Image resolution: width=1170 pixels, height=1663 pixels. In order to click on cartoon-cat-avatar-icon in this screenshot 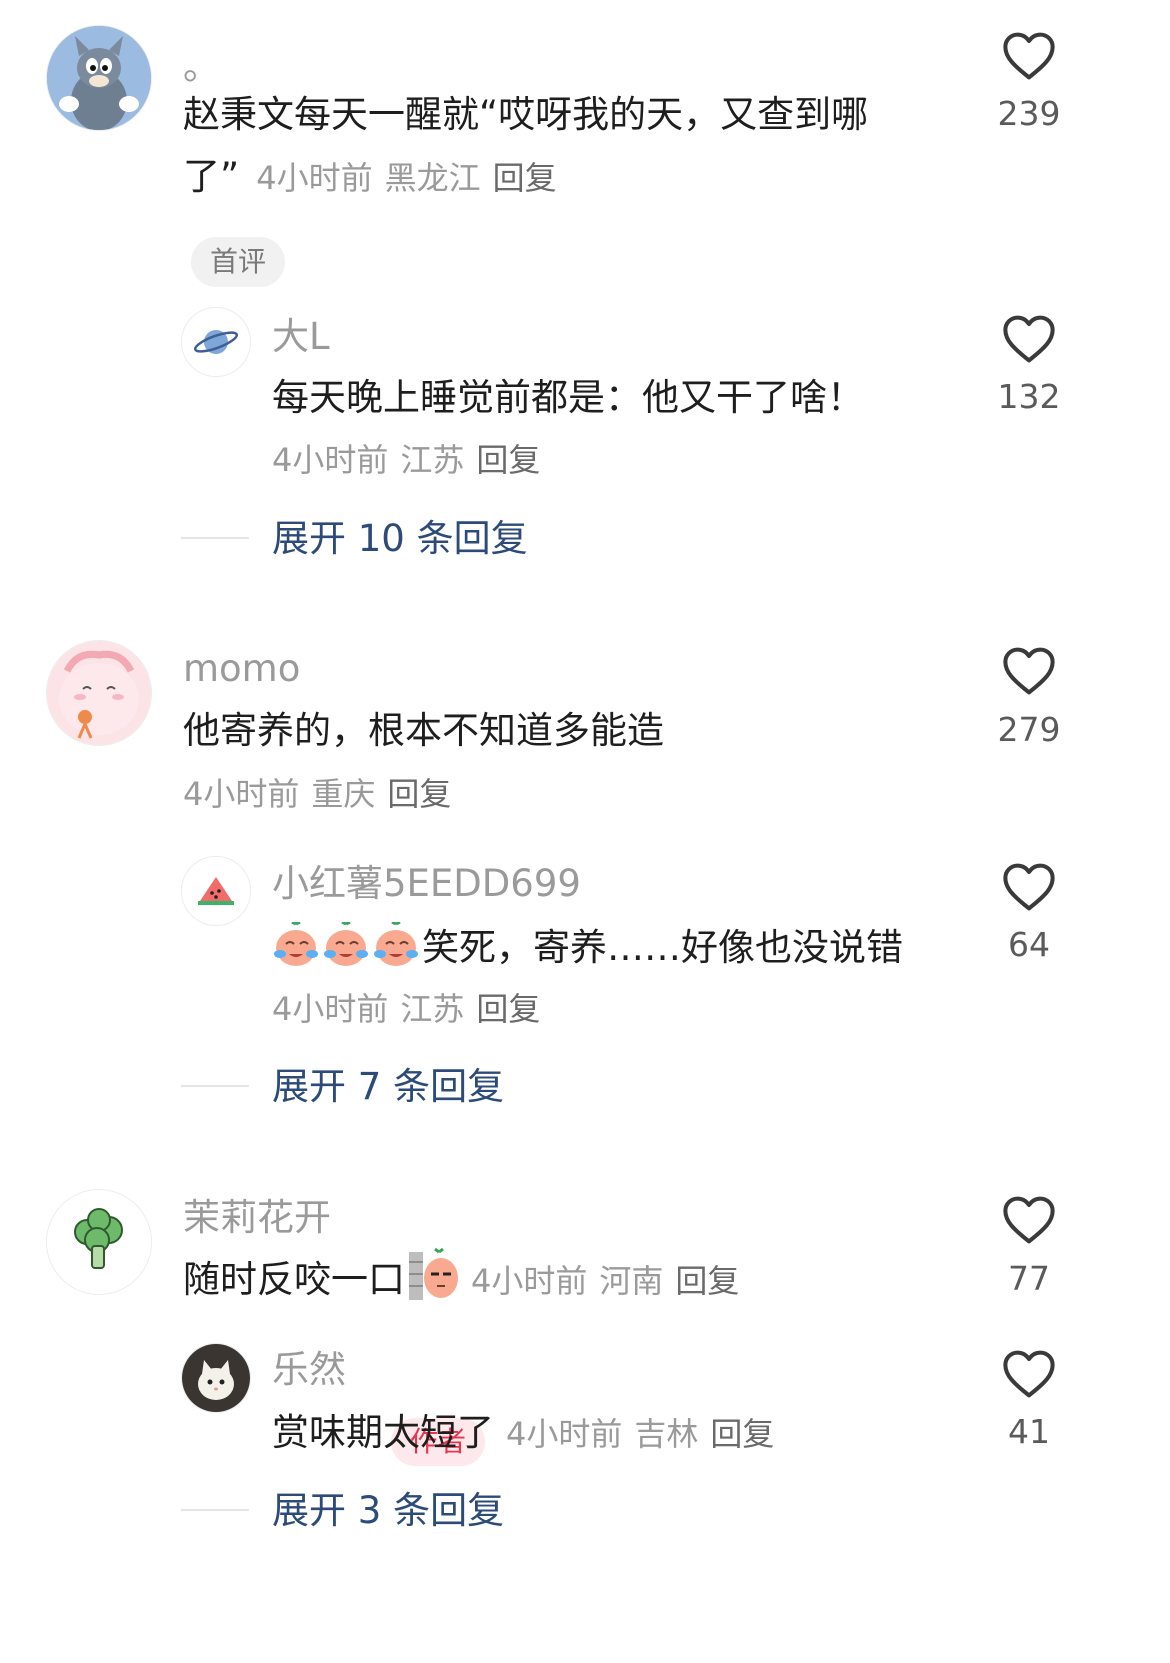, I will do `click(99, 78)`.